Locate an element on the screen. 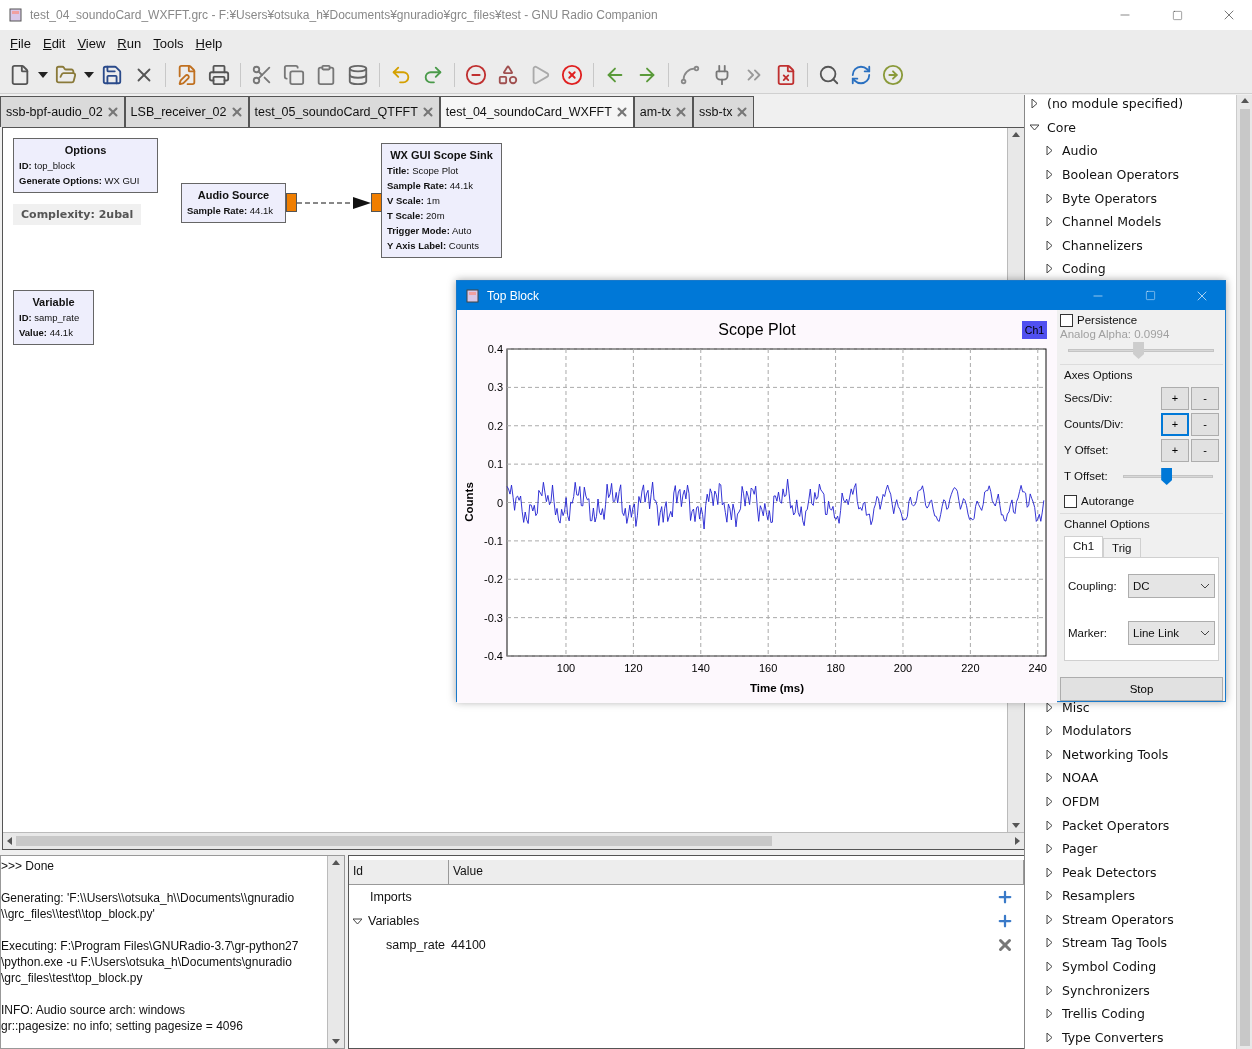  stop-button: Stop is located at coordinates (1141, 689).